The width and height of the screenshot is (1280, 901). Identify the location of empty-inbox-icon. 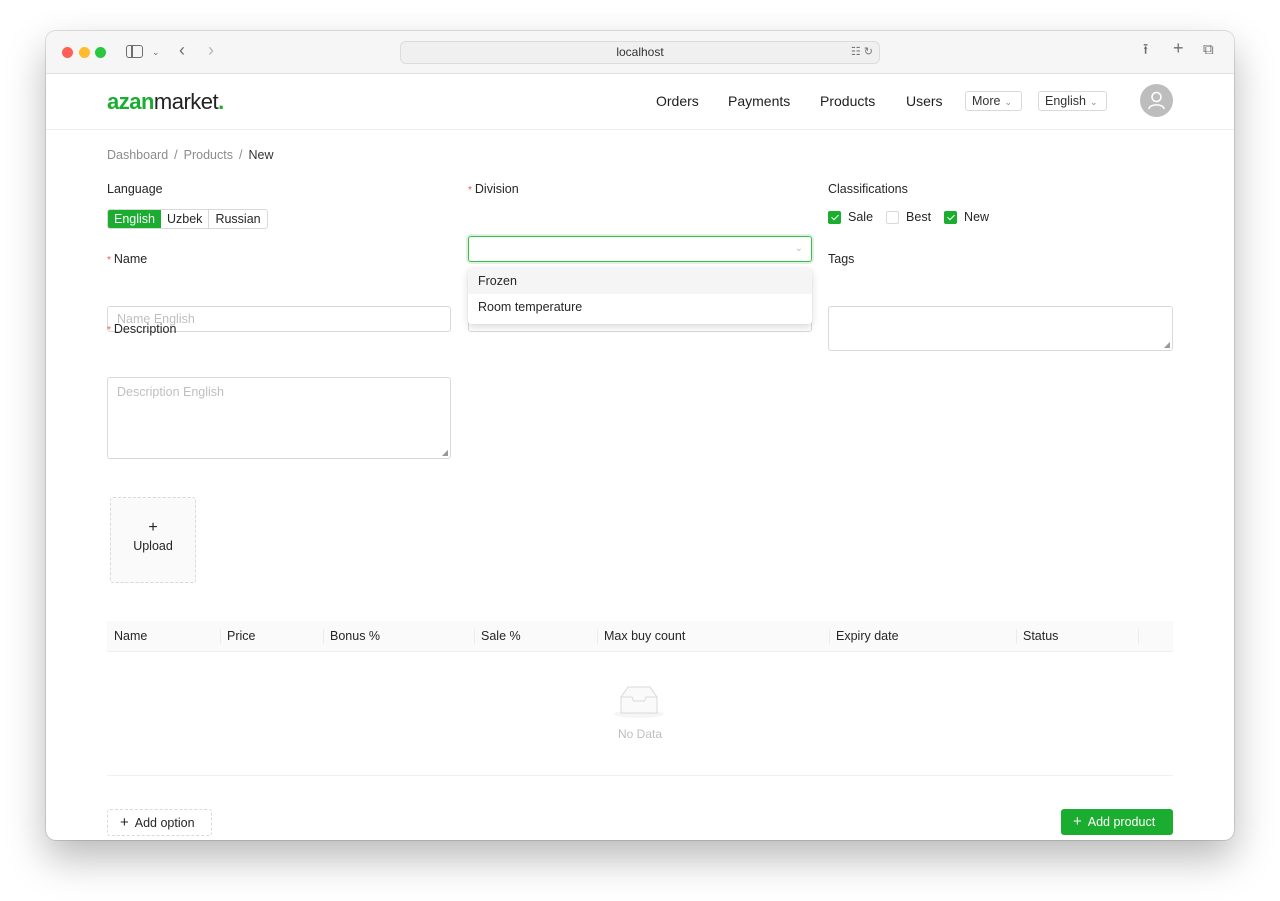
(639, 702).